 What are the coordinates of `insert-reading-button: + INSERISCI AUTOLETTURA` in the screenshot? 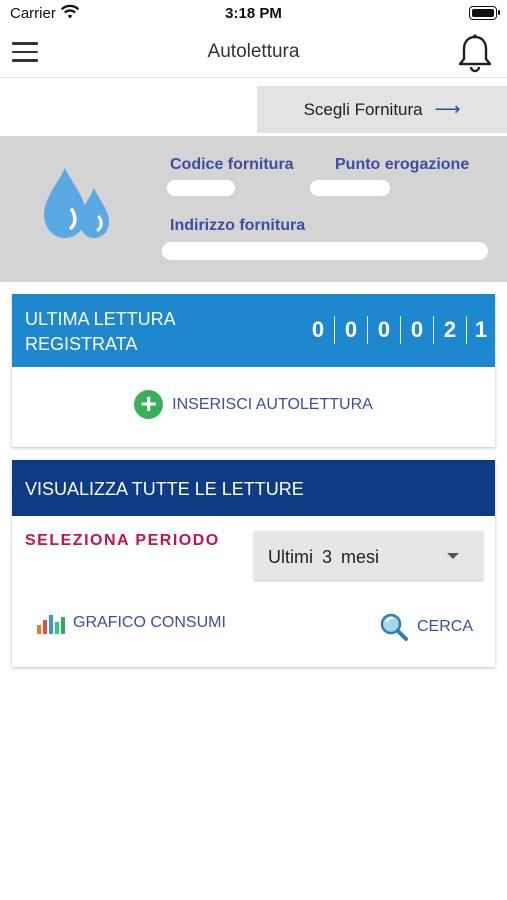 It's located at (253, 404).